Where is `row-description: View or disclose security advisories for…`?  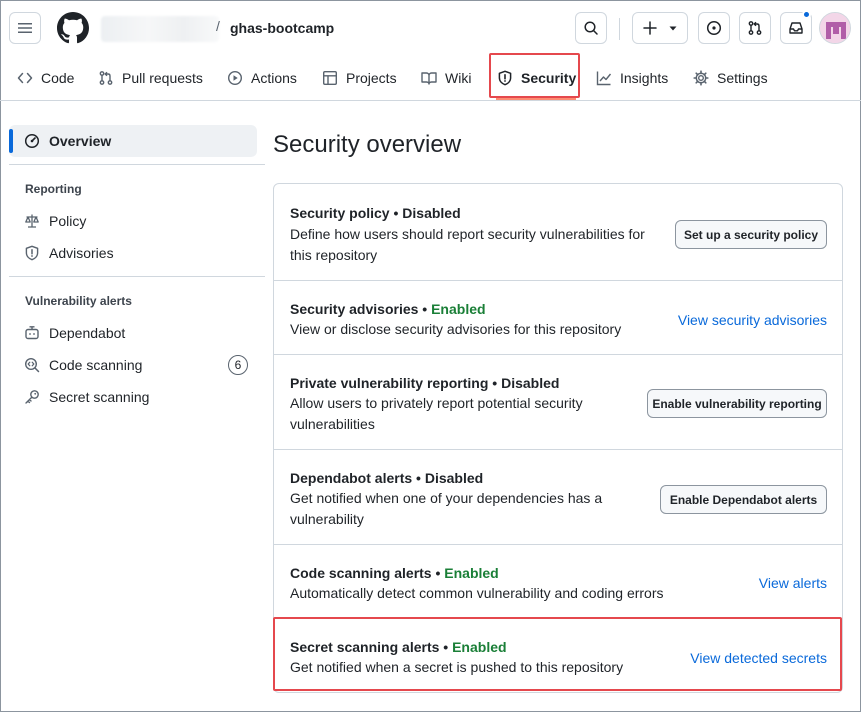
row-description: View or disclose security advisories for… is located at coordinates (456, 329).